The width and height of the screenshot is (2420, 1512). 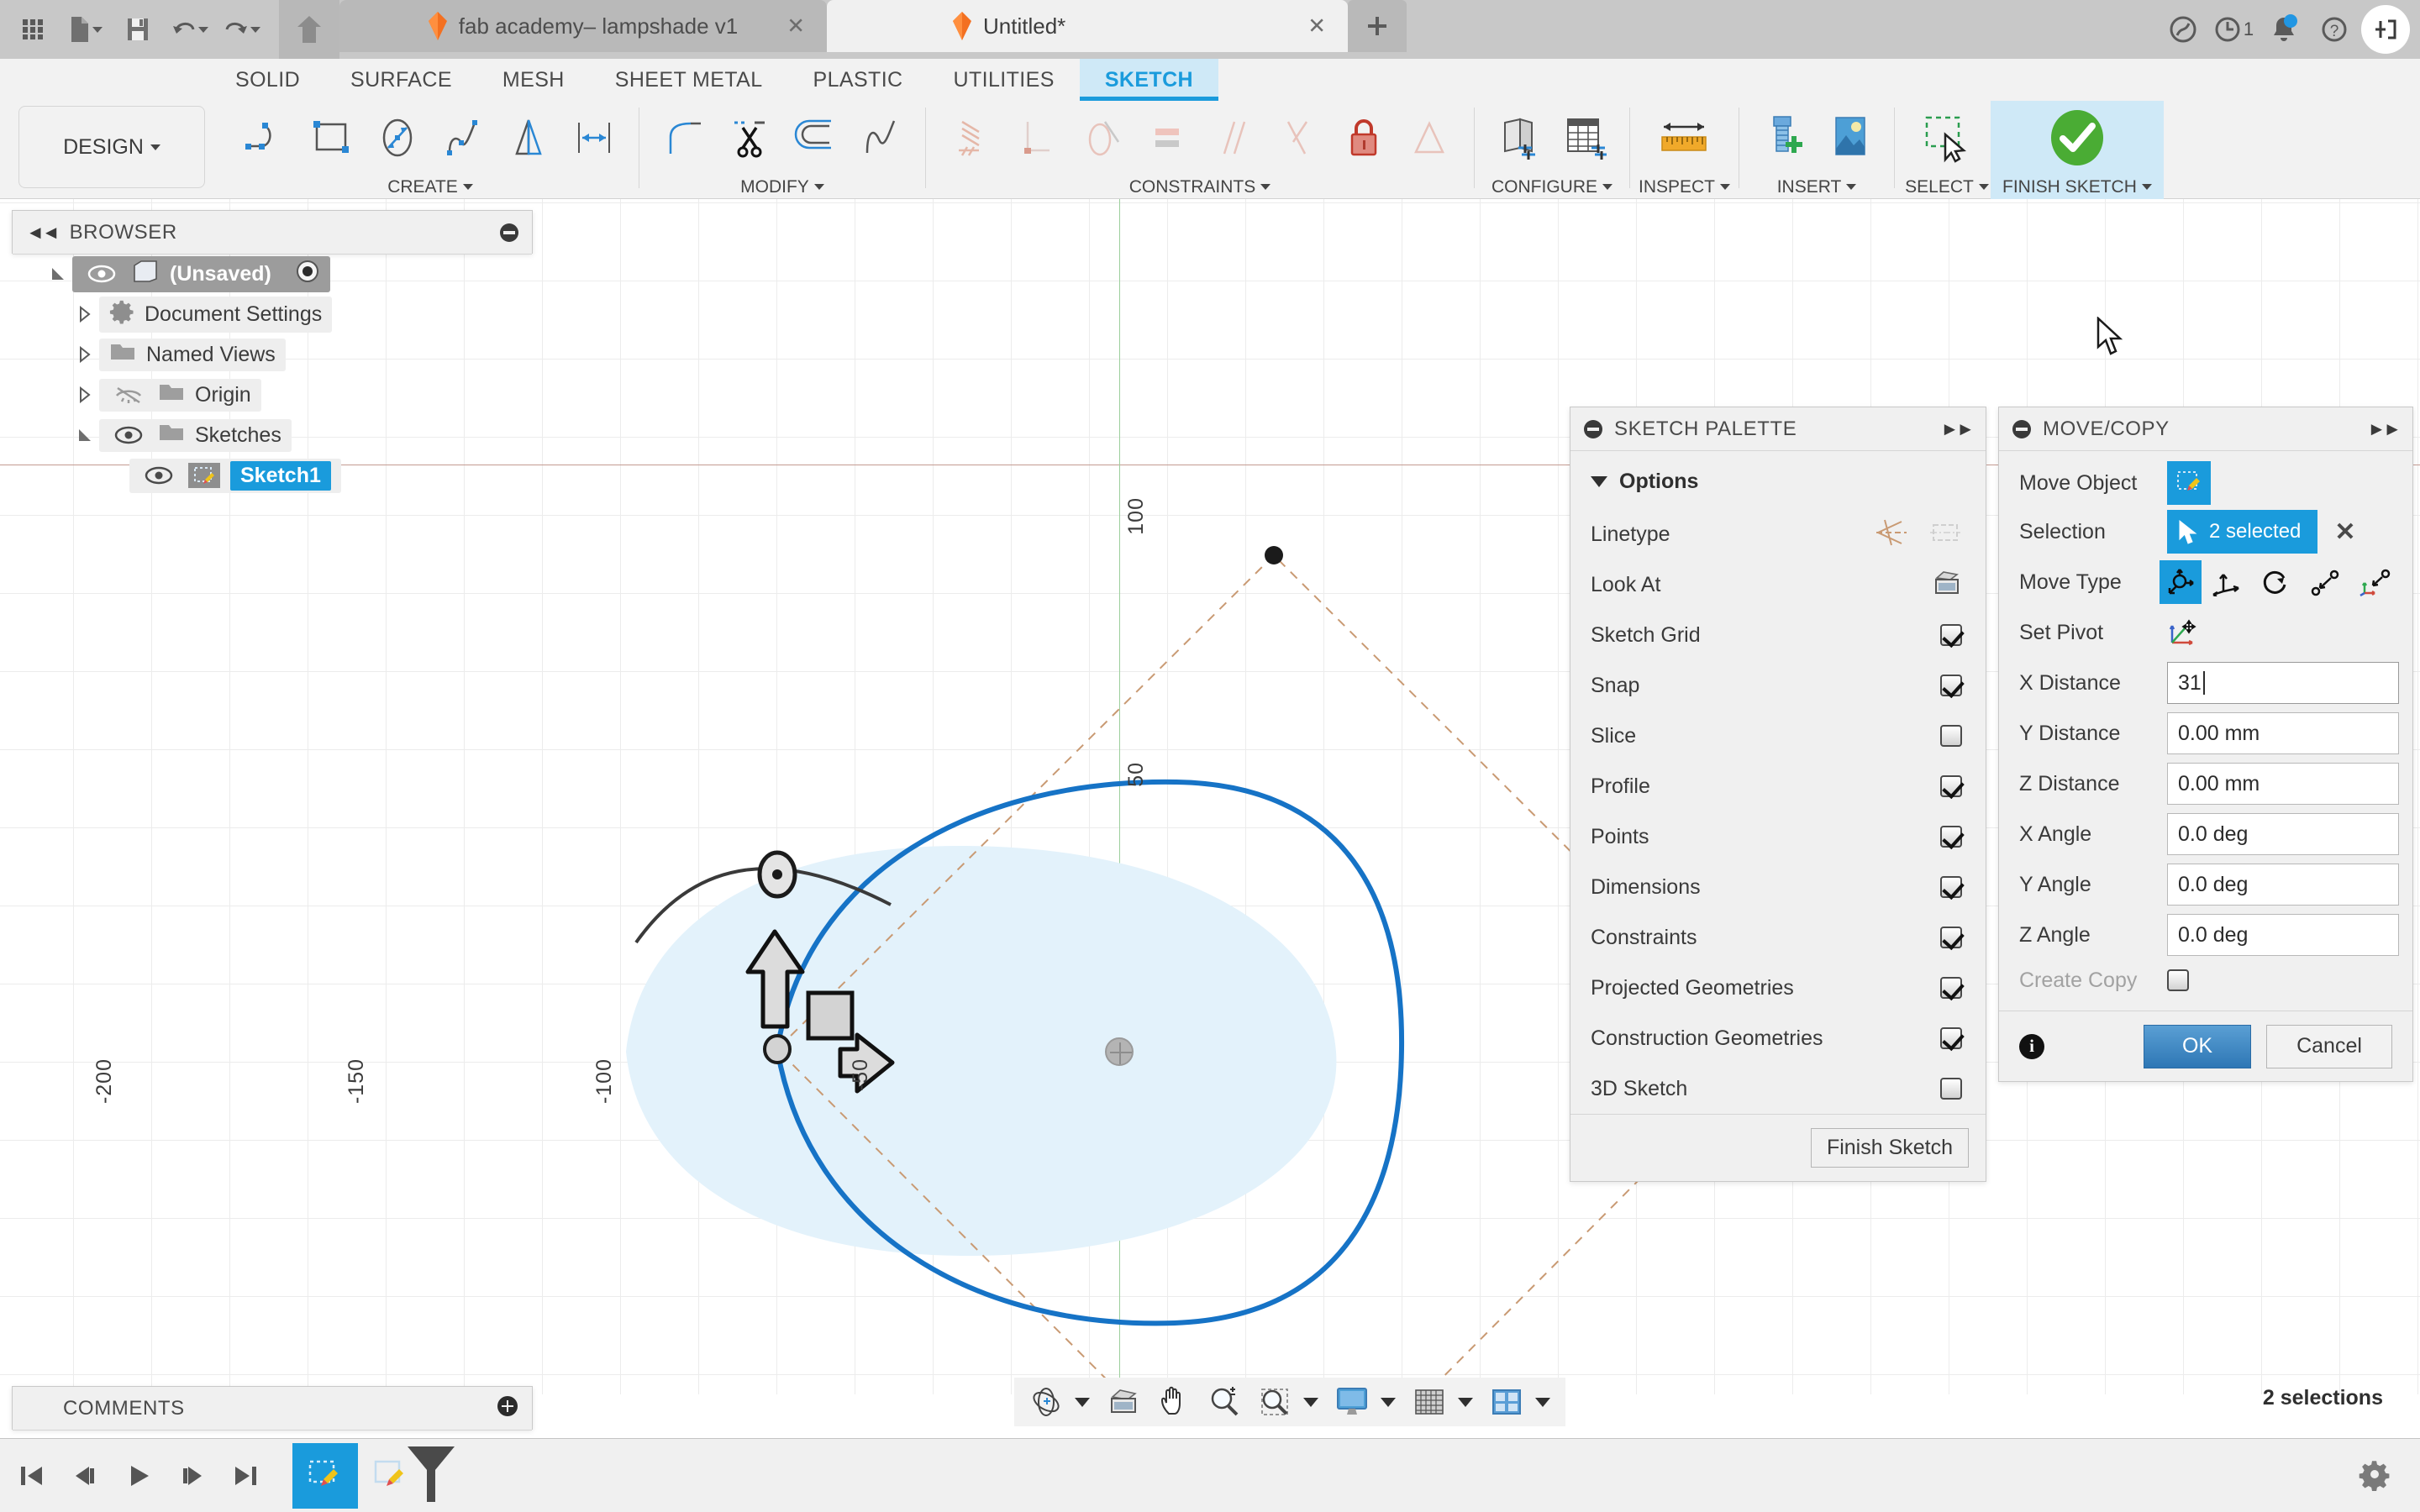 I want to click on centerline-icon, so click(x=1945, y=534).